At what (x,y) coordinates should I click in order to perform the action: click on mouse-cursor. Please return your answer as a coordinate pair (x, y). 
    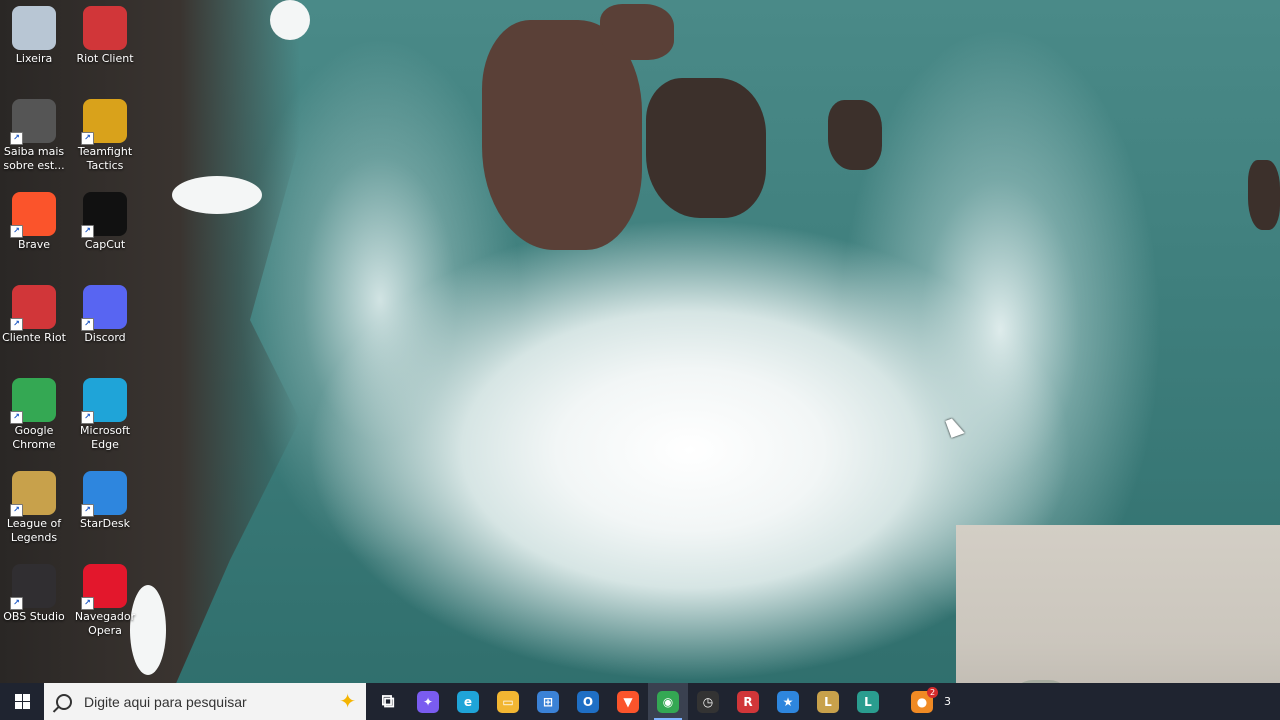
    Looking at the image, I should click on (955, 427).